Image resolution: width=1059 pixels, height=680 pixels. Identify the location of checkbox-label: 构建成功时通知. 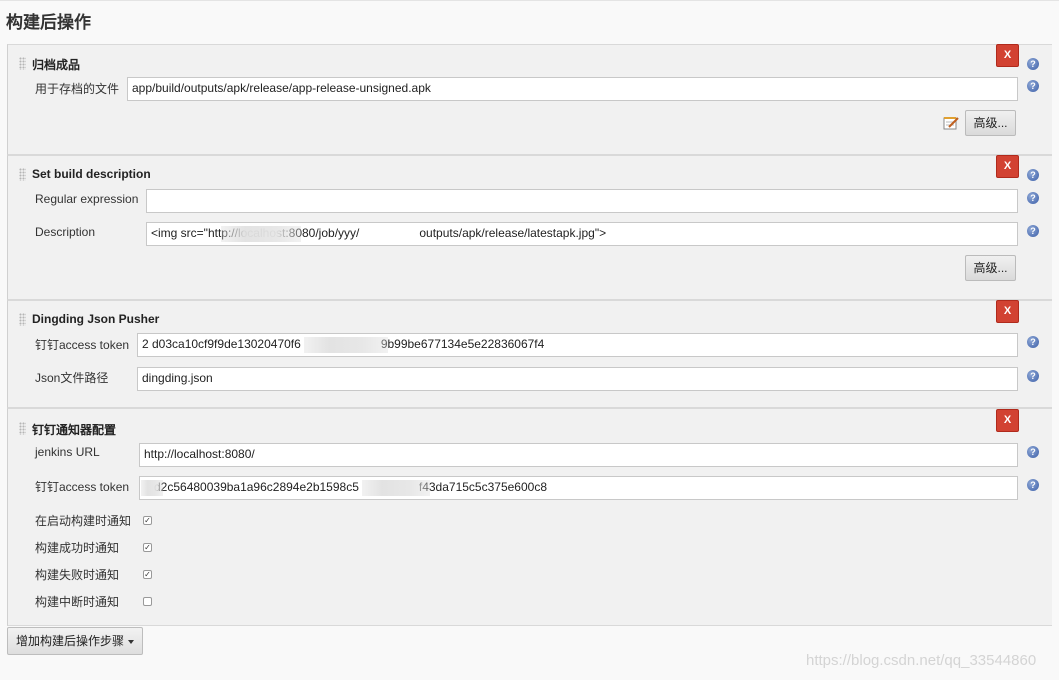
(77, 548).